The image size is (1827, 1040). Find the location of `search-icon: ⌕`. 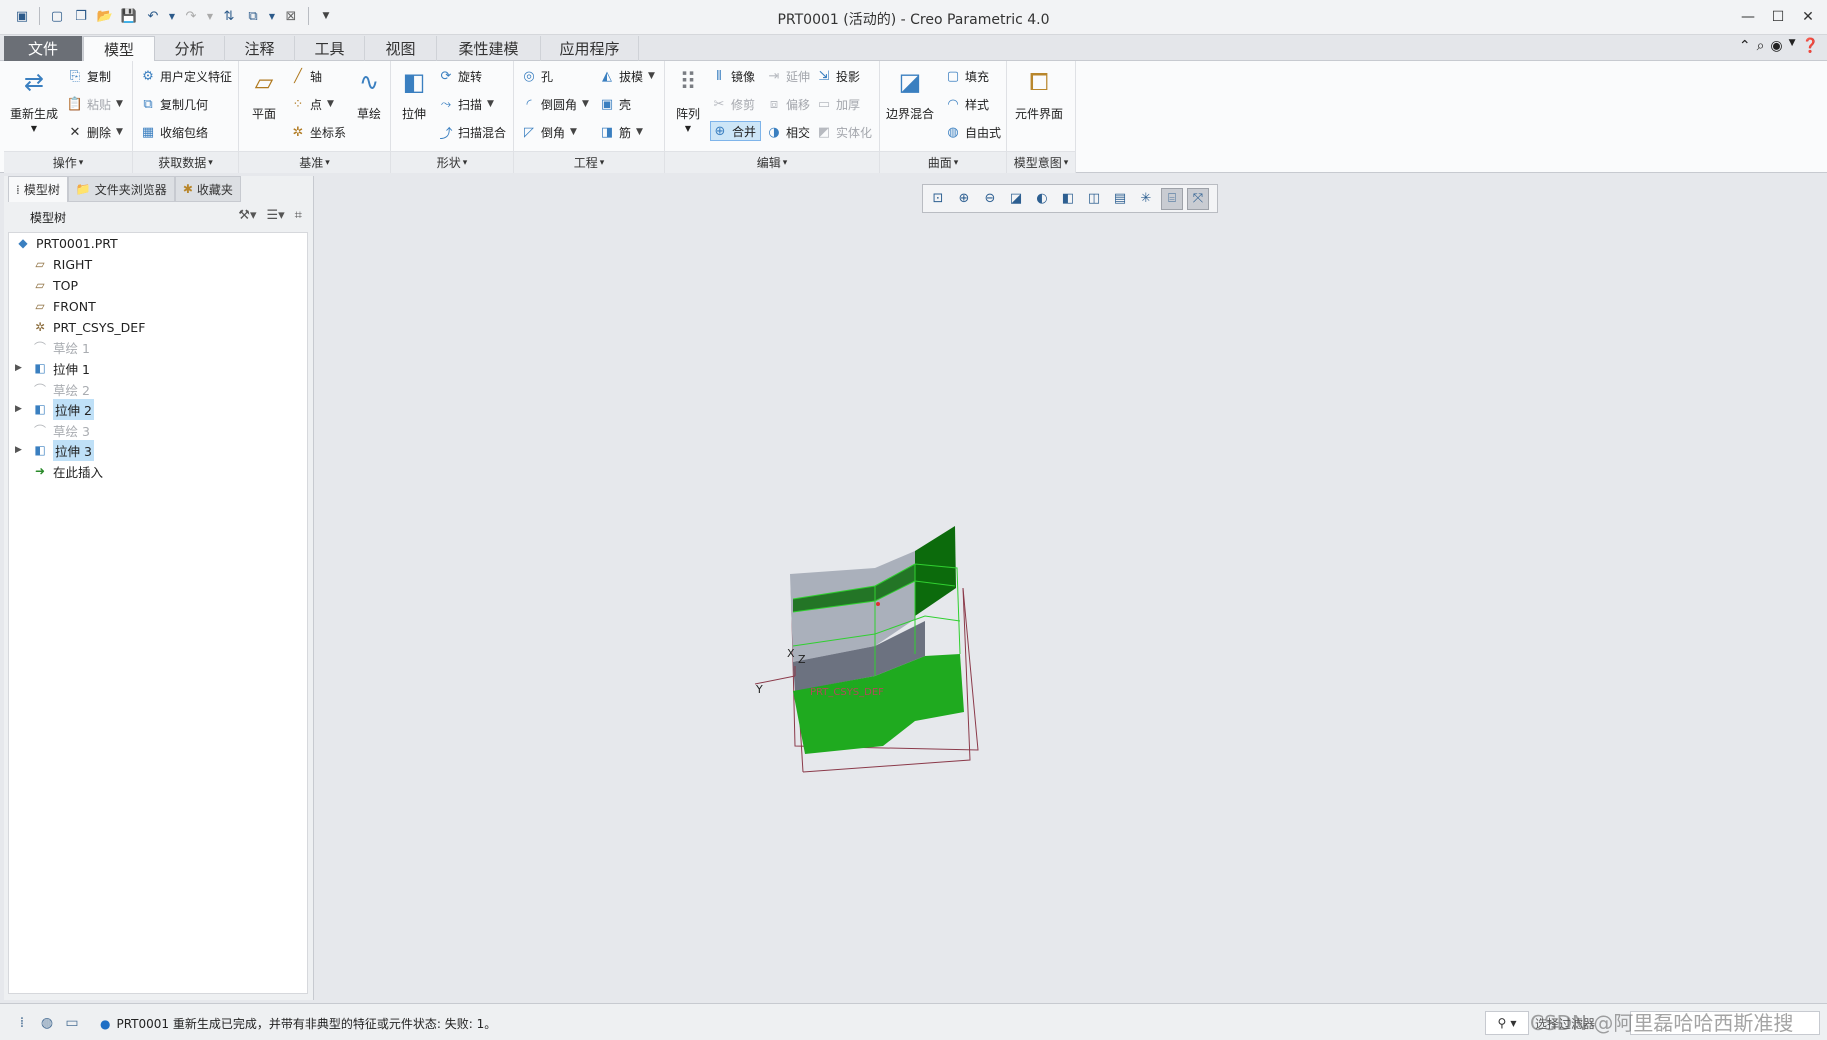

search-icon: ⌕ is located at coordinates (1761, 46).